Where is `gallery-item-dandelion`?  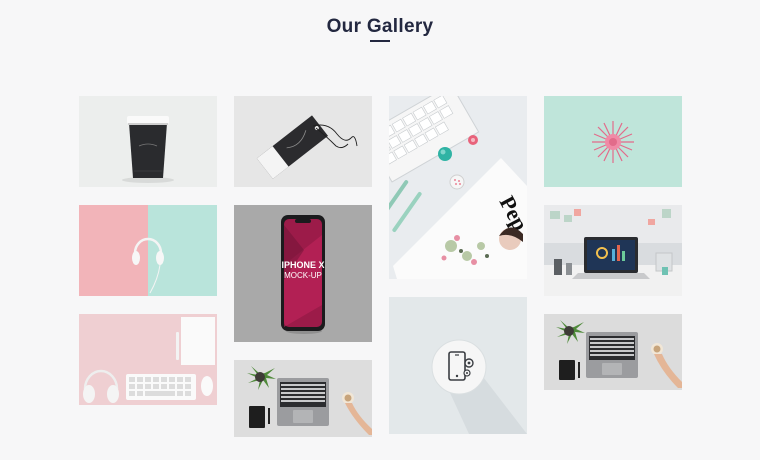 gallery-item-dandelion is located at coordinates (613, 141).